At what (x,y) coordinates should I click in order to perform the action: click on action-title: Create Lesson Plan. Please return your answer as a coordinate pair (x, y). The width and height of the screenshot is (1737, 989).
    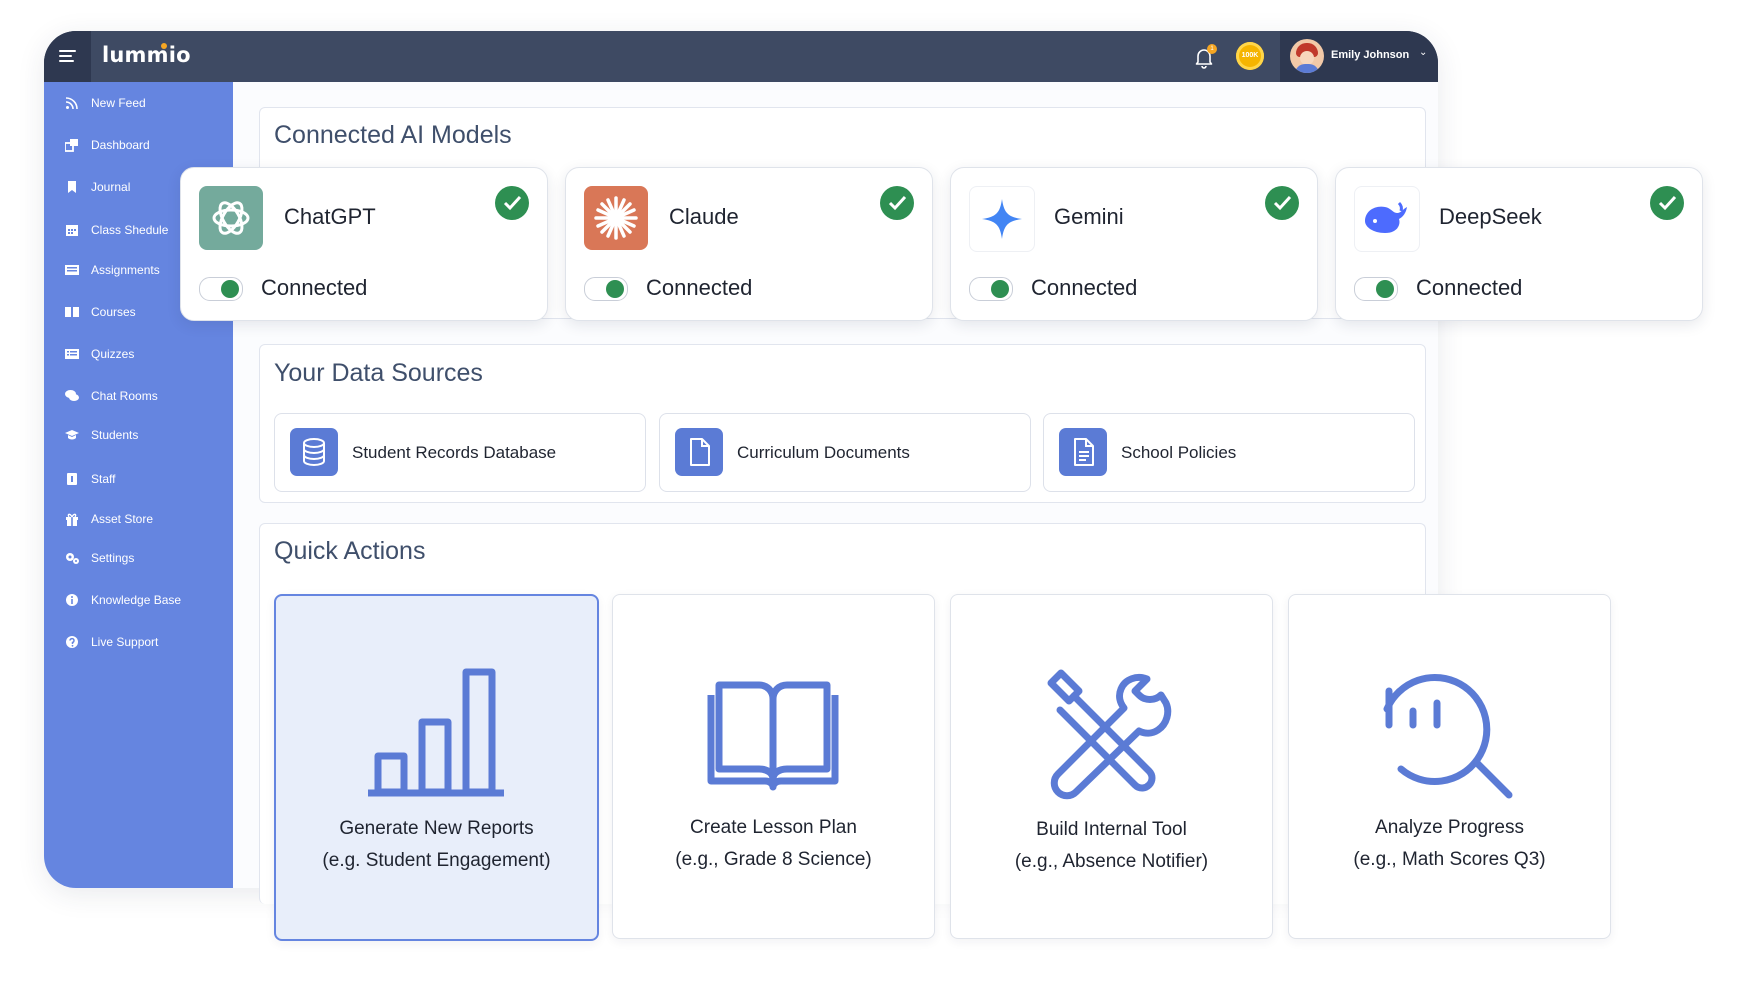
    Looking at the image, I should click on (773, 827).